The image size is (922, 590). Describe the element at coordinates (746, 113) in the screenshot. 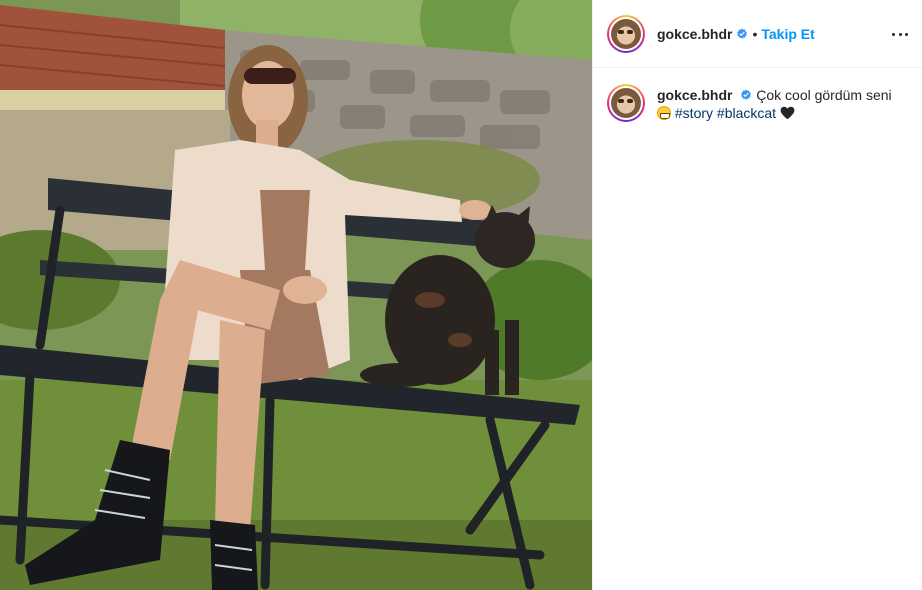

I see `hashtag-blackcat: #blackcat` at that location.